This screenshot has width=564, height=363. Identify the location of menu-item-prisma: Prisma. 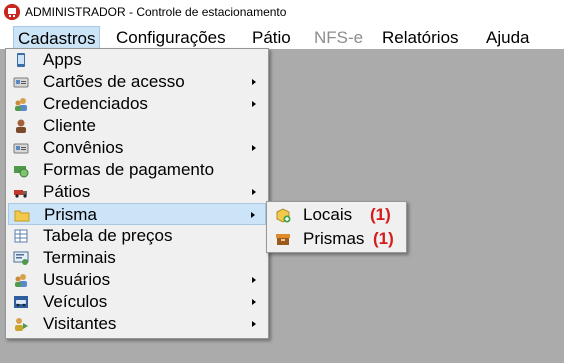
(137, 214).